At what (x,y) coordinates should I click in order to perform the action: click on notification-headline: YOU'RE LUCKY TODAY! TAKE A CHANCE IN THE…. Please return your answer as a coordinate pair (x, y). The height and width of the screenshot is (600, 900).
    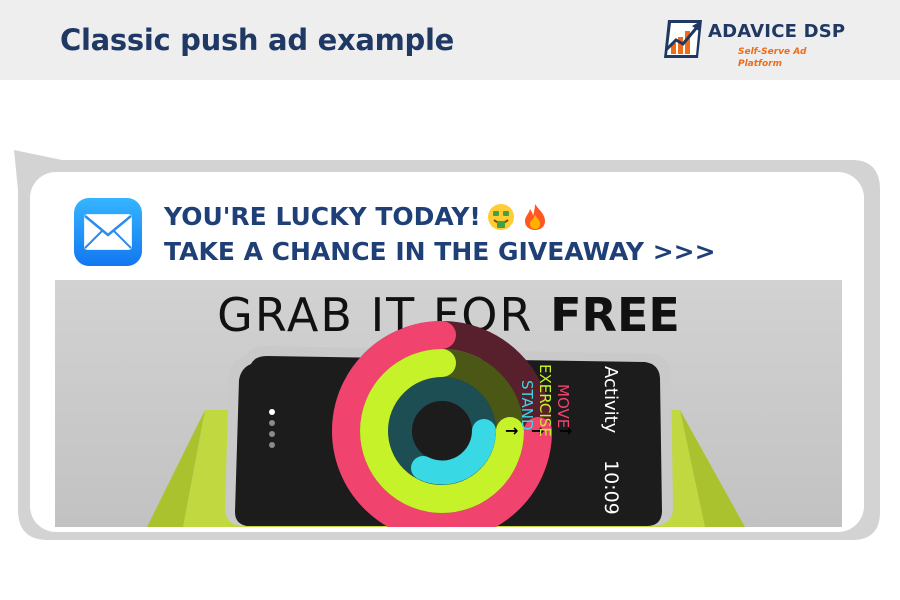
    Looking at the image, I should click on (440, 234).